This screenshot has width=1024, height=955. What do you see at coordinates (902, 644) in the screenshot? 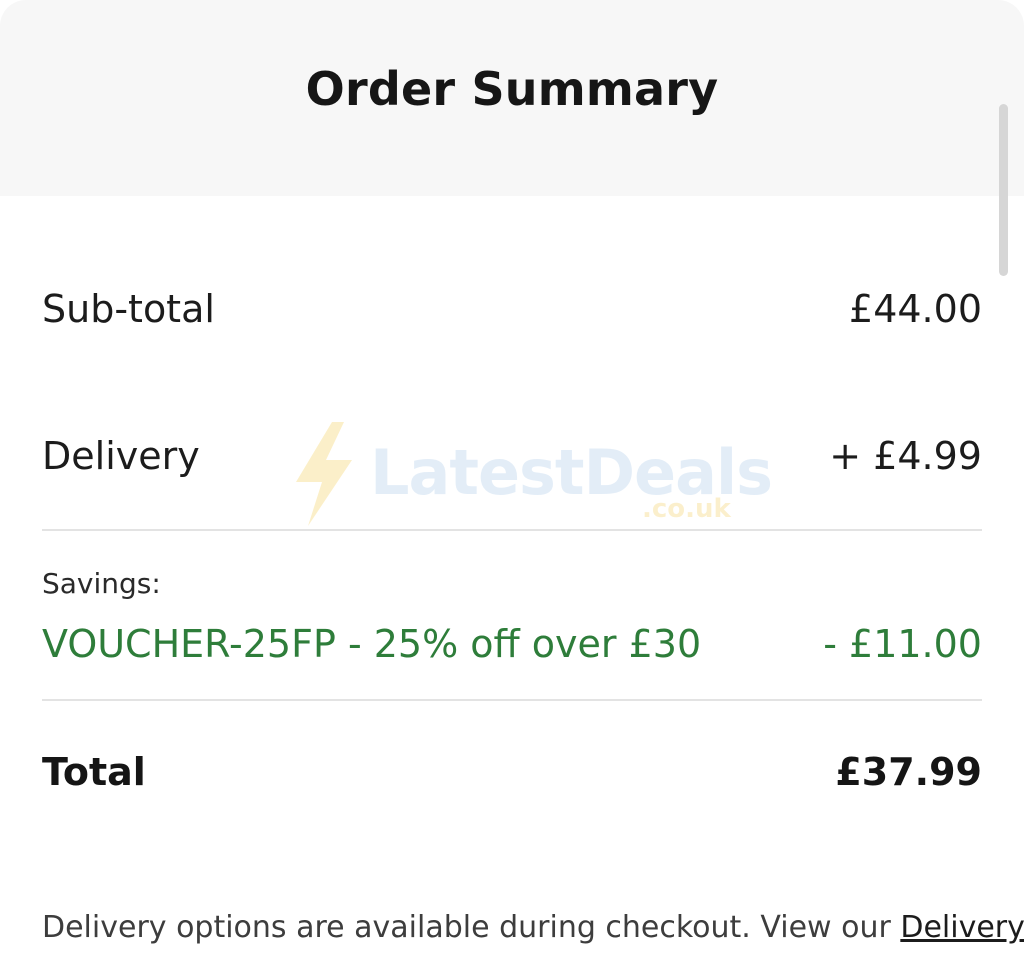
I see `voucher-amount: - £11.00` at bounding box center [902, 644].